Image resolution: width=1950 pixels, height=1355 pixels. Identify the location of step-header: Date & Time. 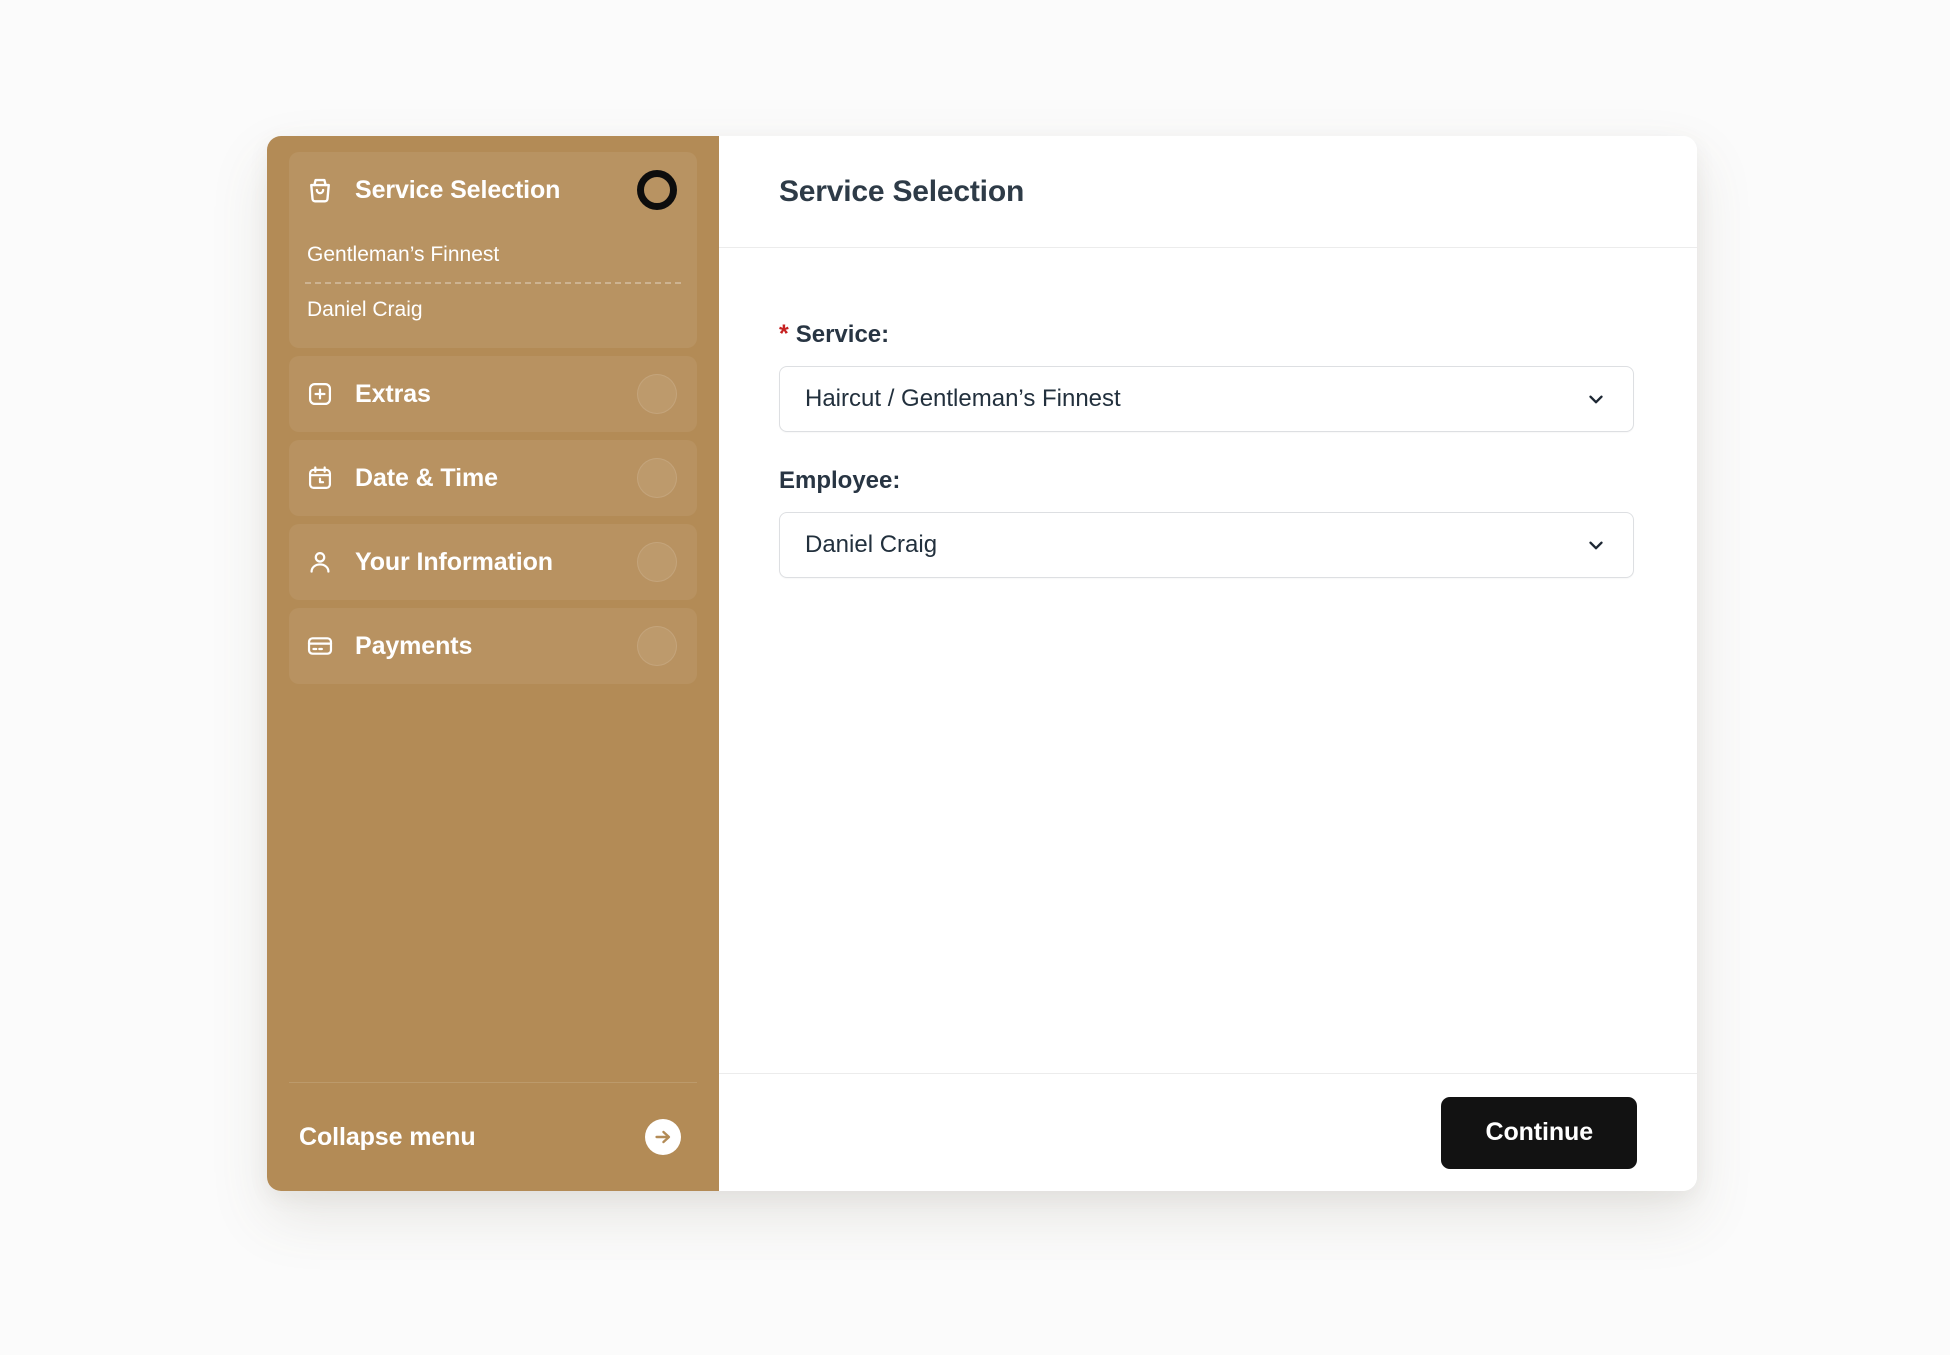
(493, 478).